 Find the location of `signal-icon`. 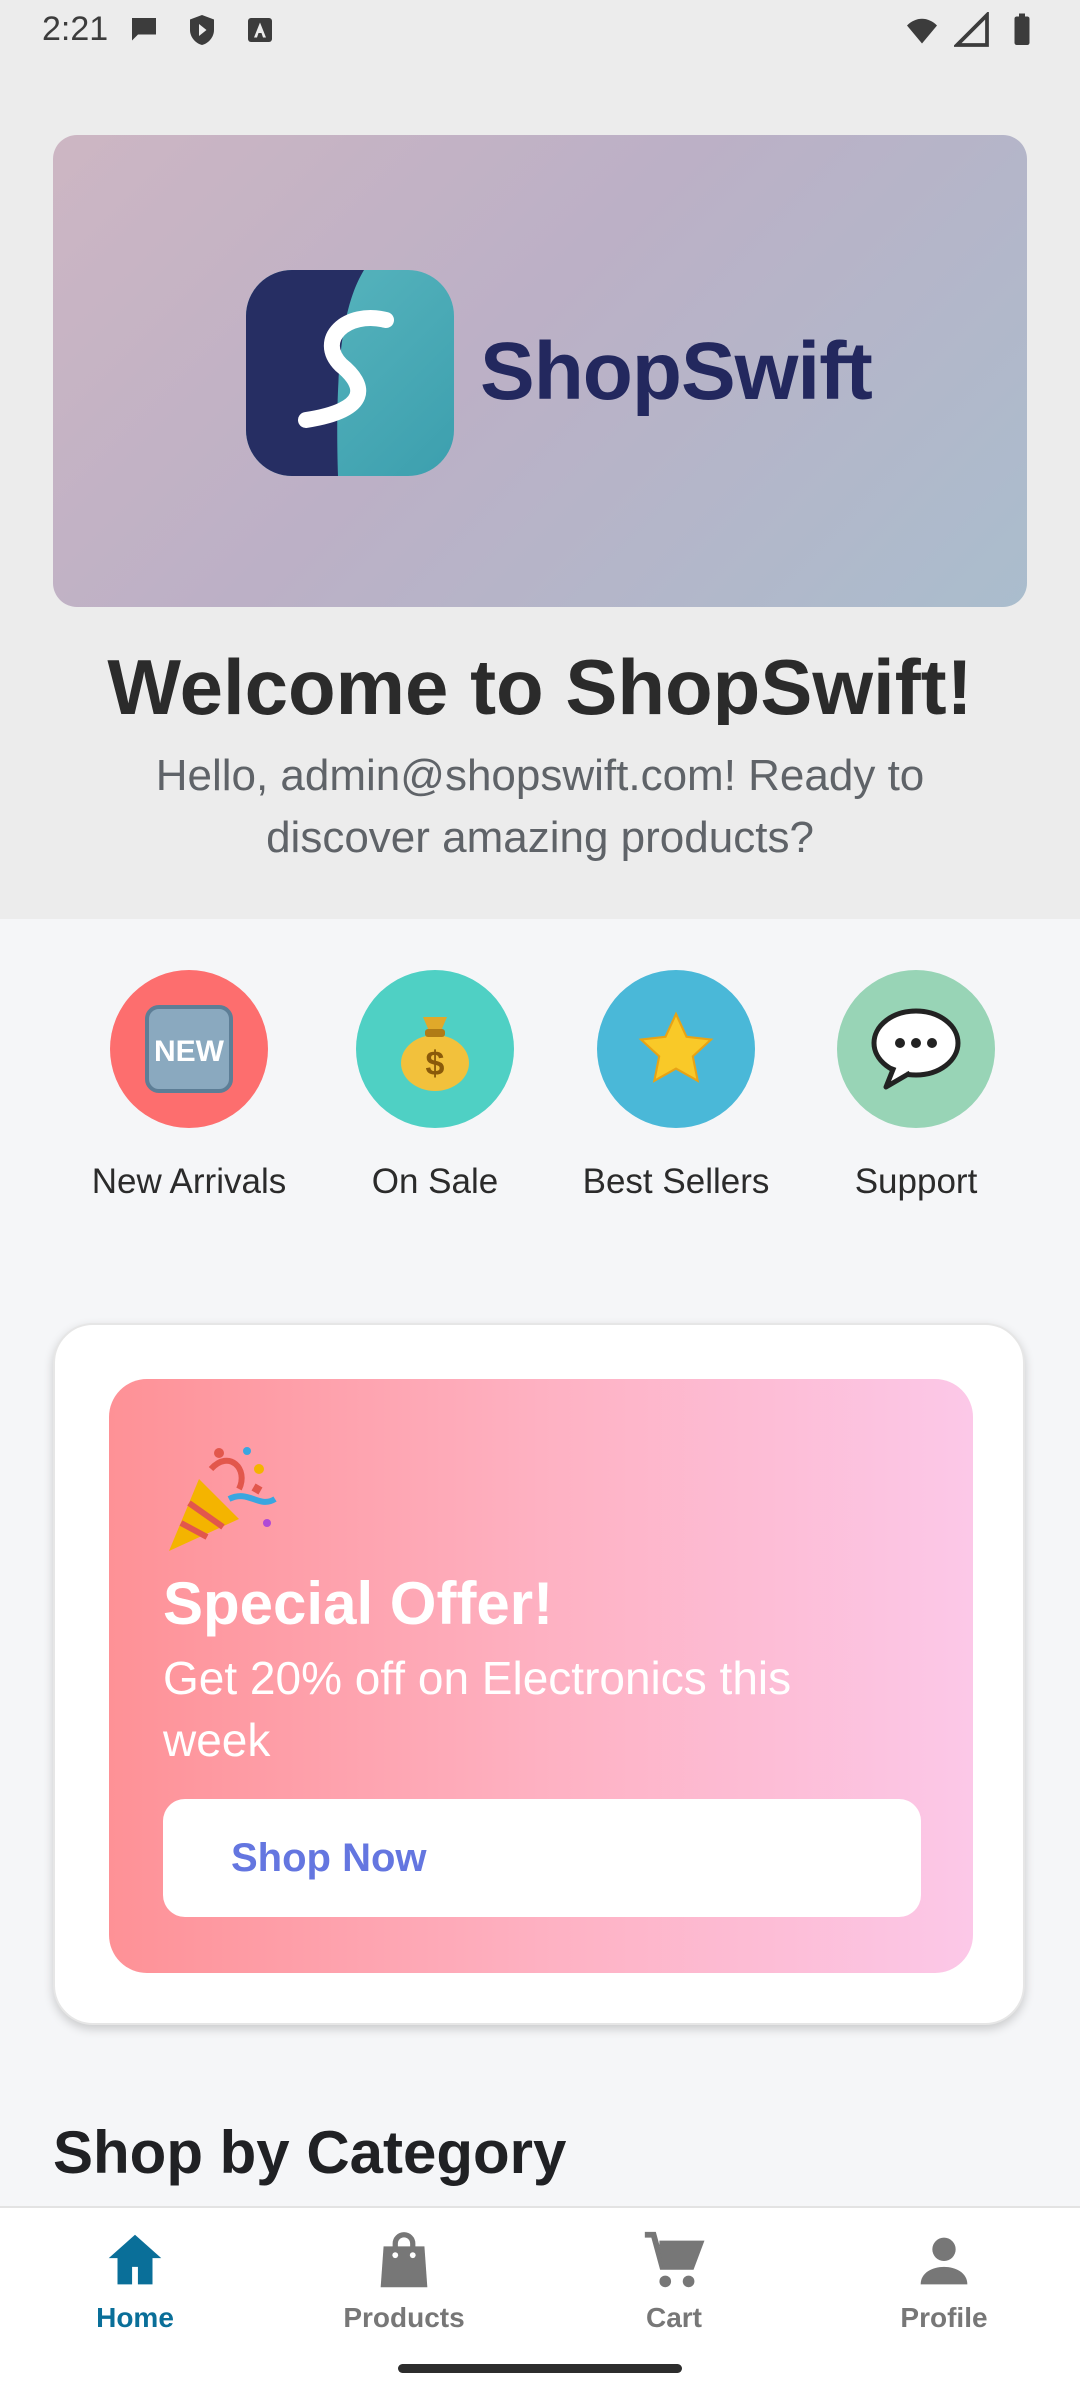

signal-icon is located at coordinates (971, 29).